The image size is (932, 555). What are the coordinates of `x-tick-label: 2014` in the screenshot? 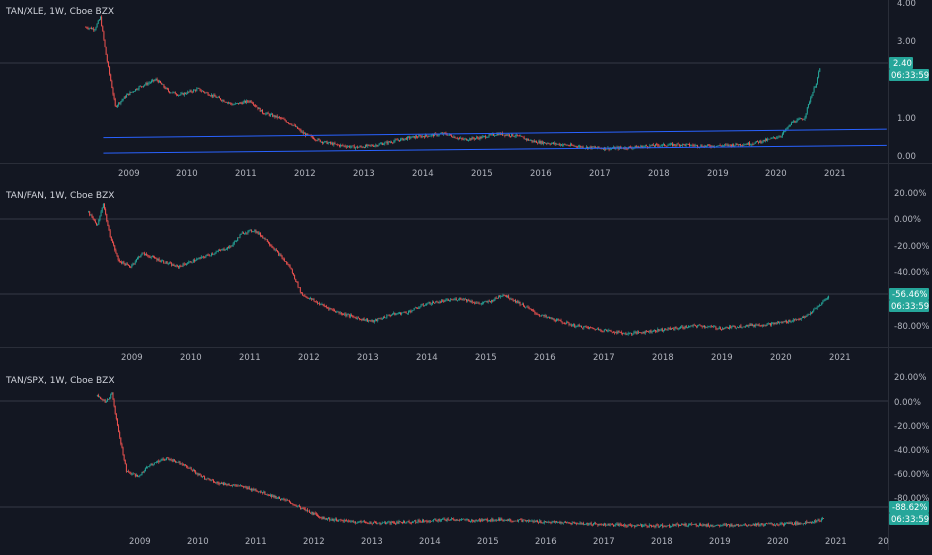 It's located at (427, 358).